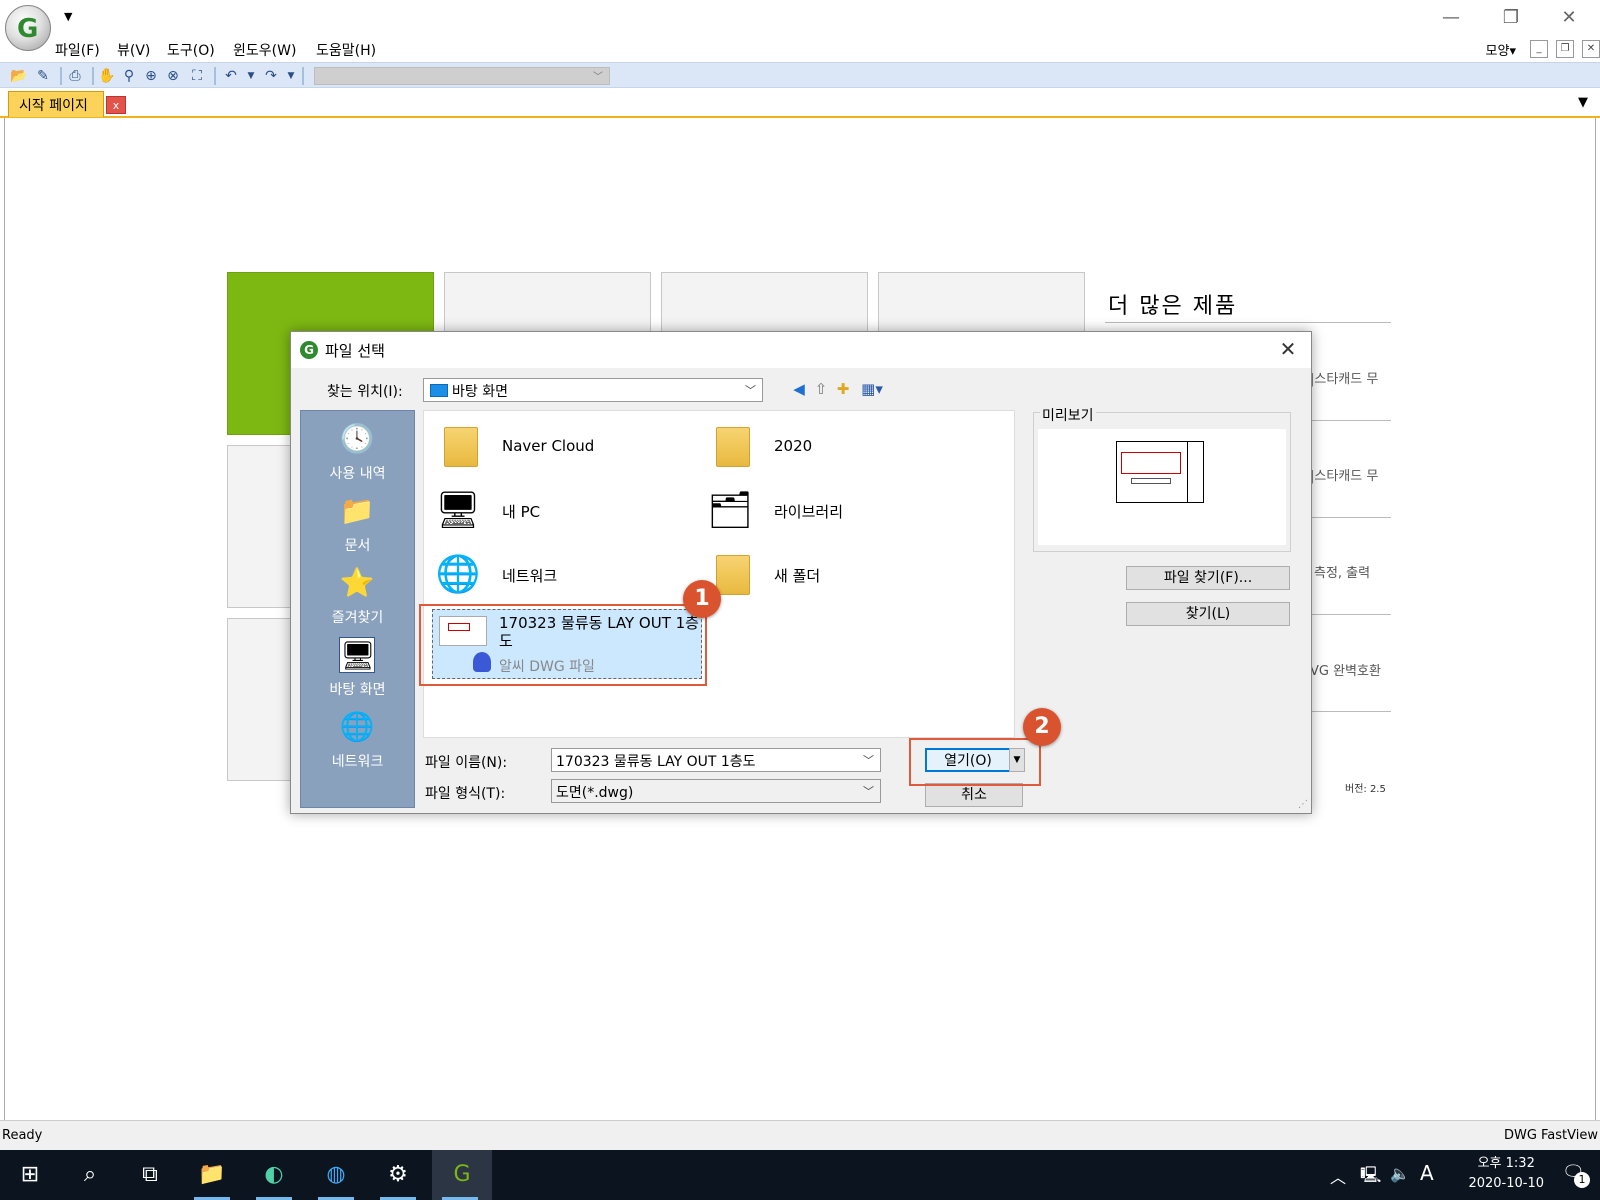  Describe the element at coordinates (346, 50) in the screenshot. I see `menu-help: 도움말(H)` at that location.